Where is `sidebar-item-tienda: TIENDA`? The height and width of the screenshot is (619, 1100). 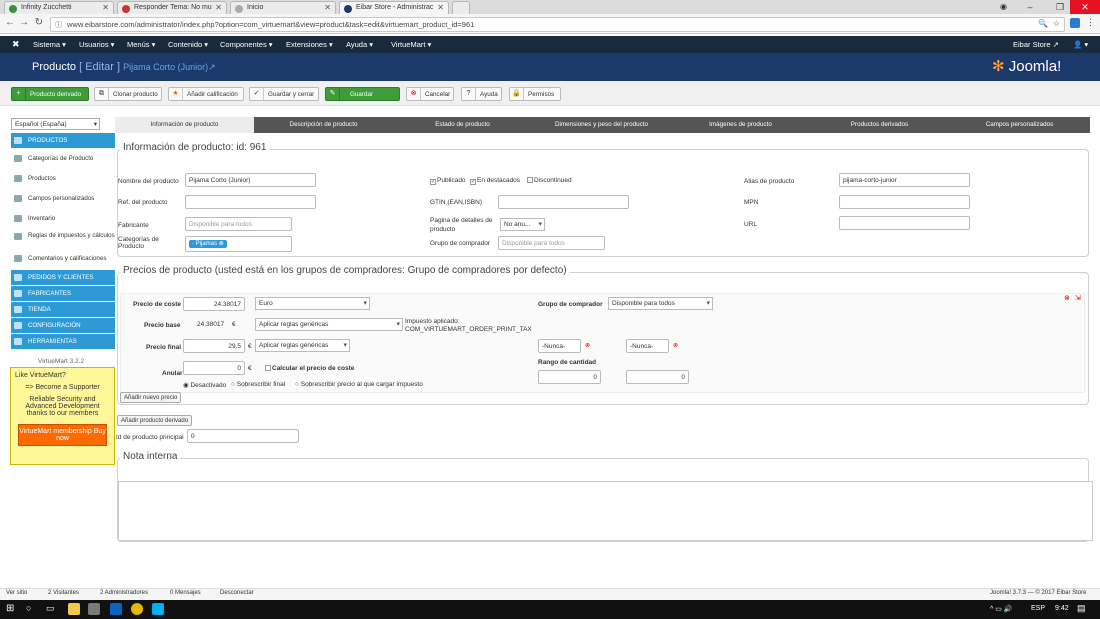 sidebar-item-tienda: TIENDA is located at coordinates (63, 309).